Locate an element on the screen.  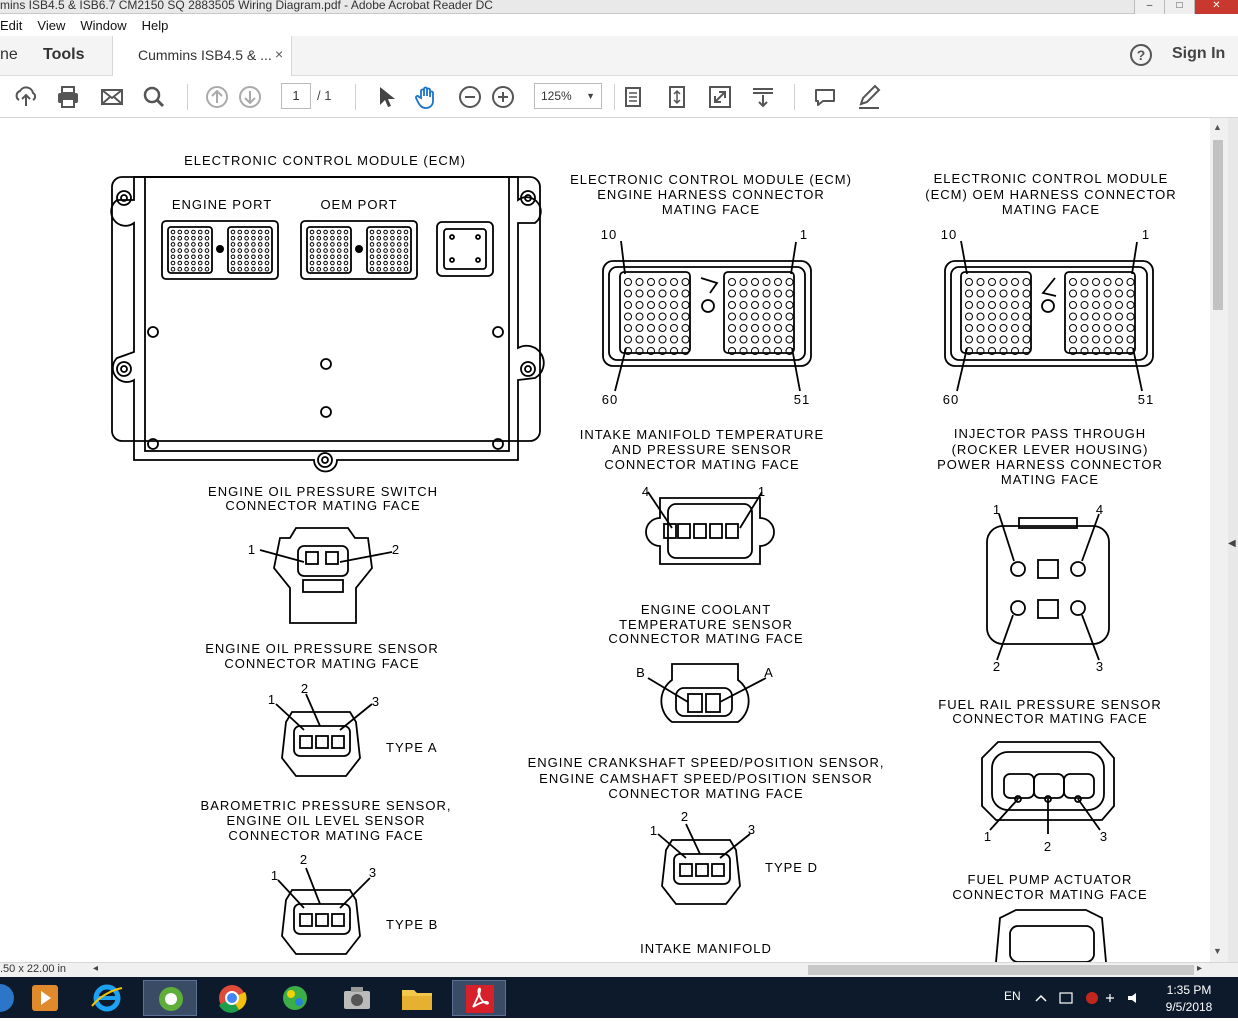
menu-help: Help is located at coordinates (155, 25).